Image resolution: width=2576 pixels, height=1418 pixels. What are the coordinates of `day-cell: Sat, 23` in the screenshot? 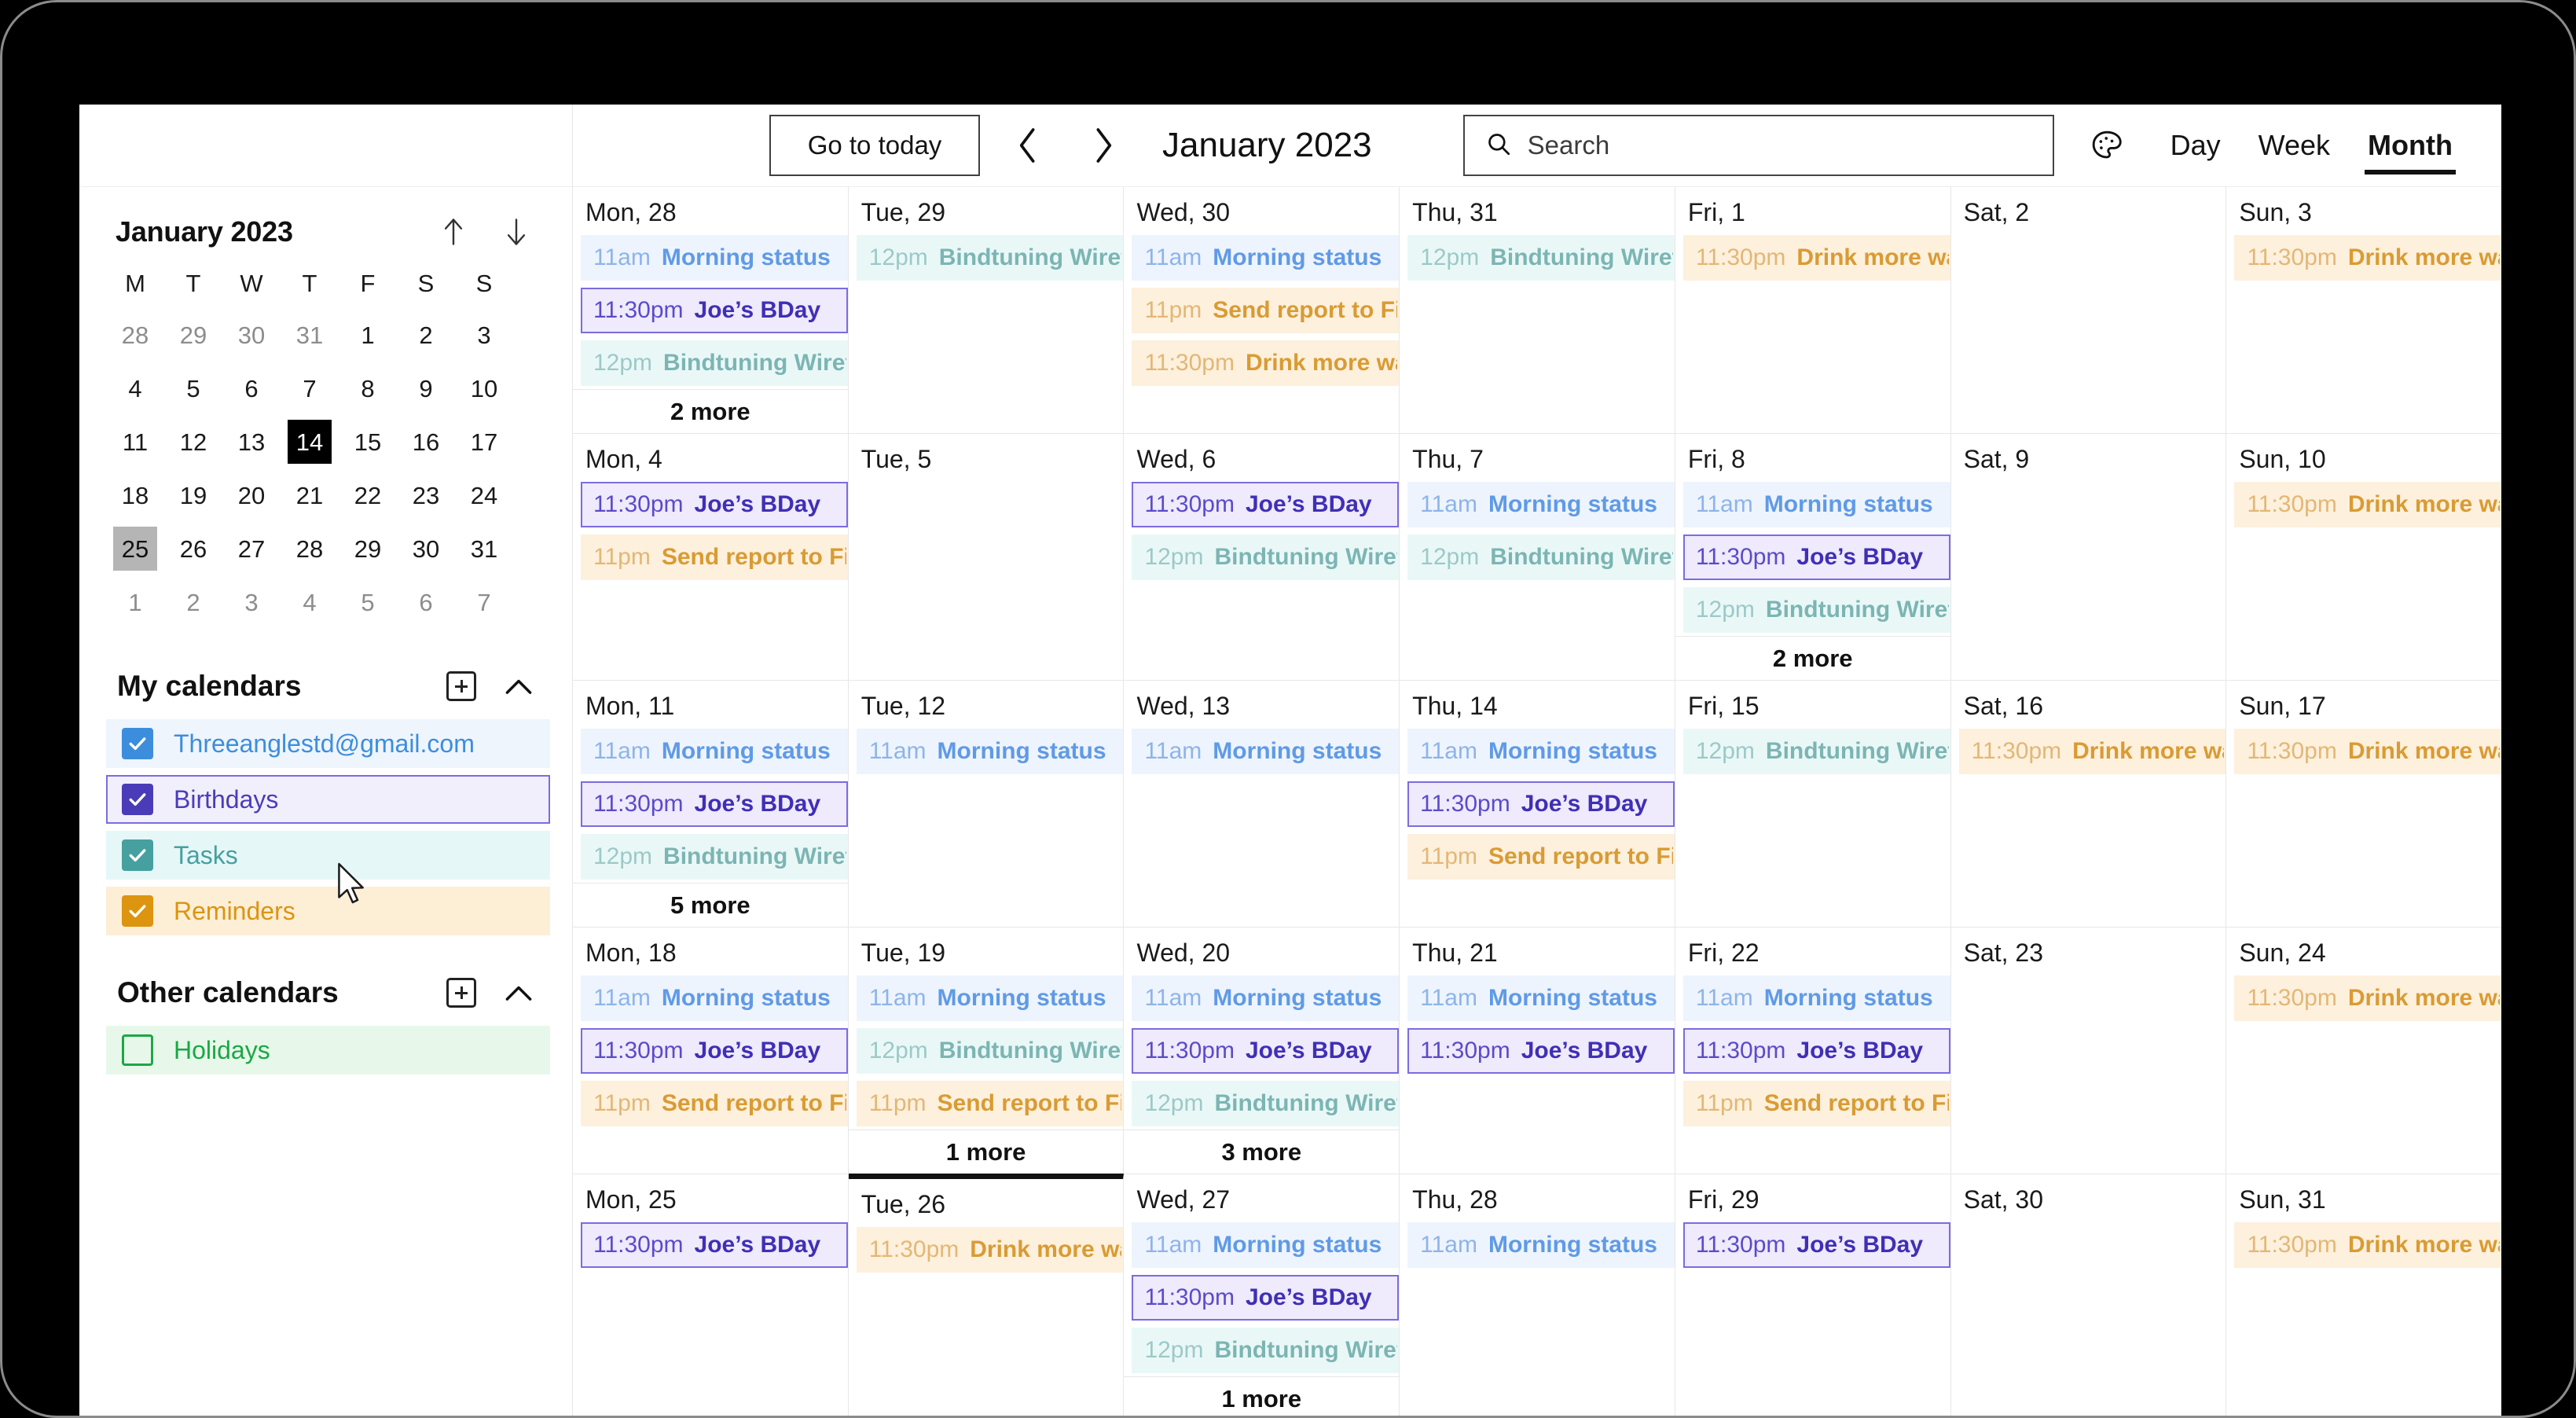 It's located at (2089, 1051).